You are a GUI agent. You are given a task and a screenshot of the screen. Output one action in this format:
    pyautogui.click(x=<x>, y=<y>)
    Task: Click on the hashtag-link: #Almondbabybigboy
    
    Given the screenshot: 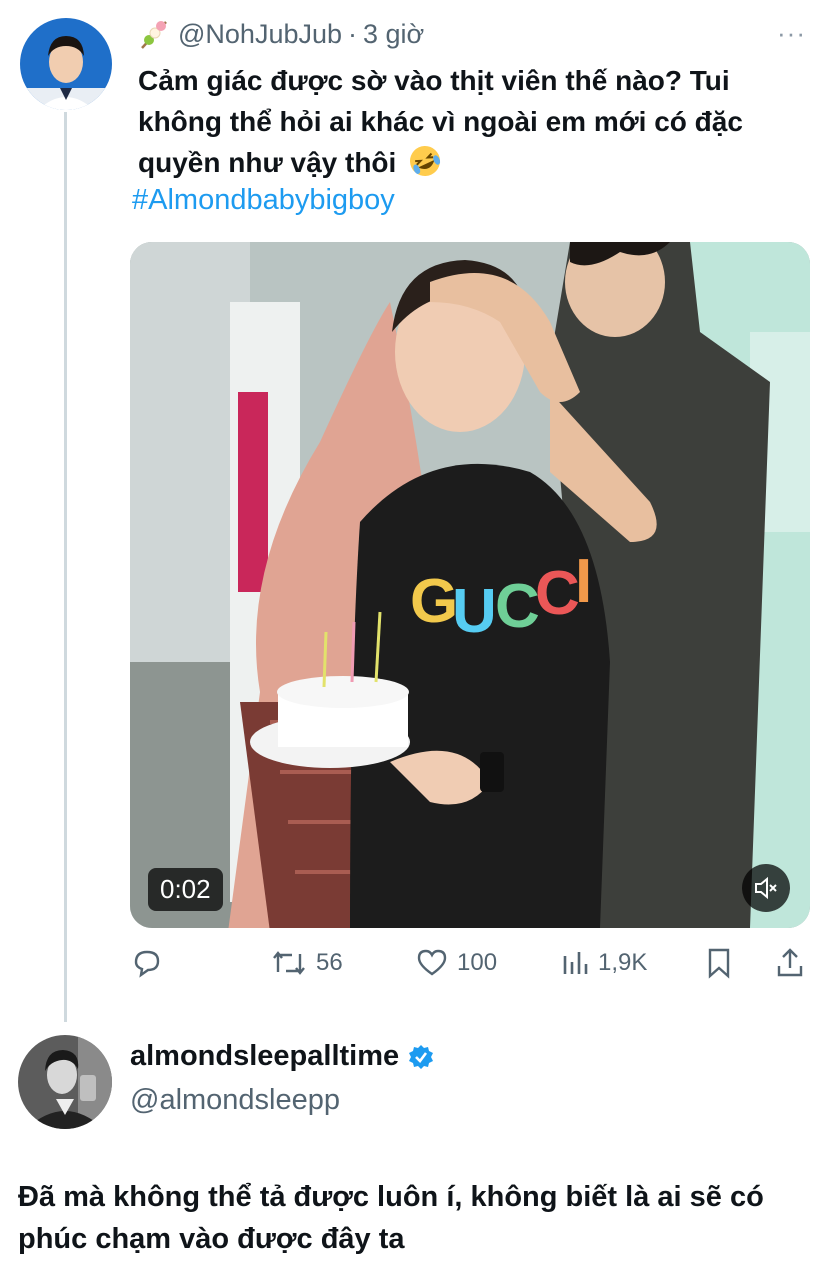 What is the action you would take?
    pyautogui.click(x=263, y=200)
    